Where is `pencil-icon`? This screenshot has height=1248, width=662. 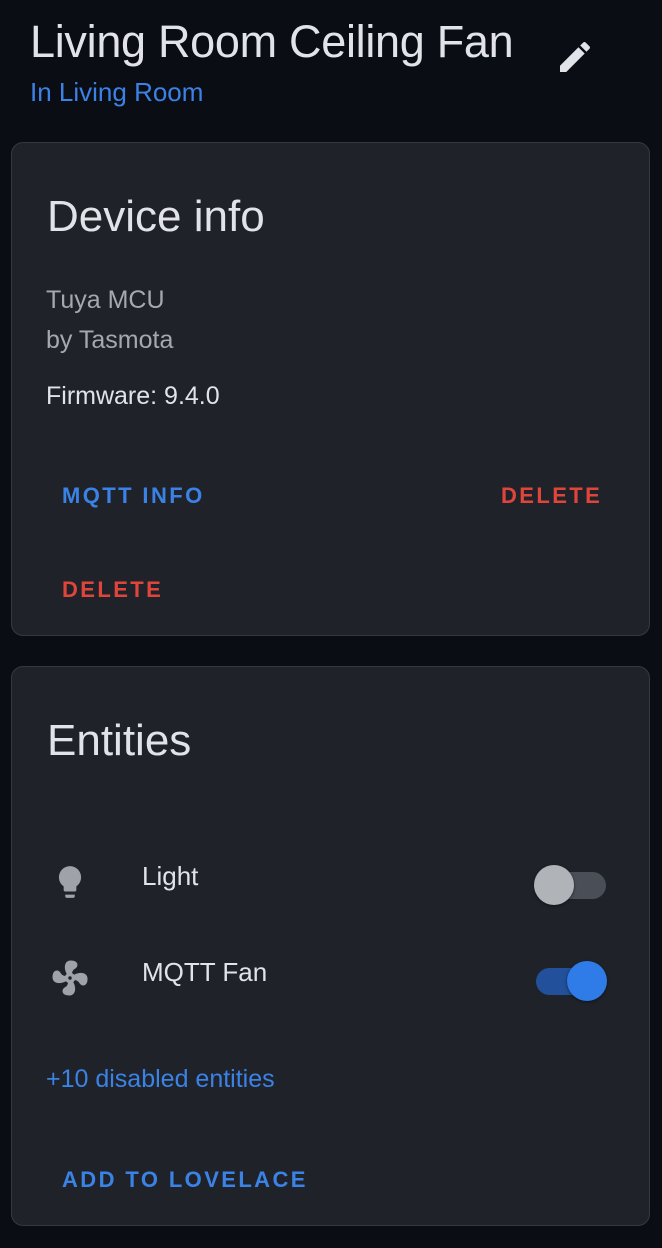 pencil-icon is located at coordinates (575, 59).